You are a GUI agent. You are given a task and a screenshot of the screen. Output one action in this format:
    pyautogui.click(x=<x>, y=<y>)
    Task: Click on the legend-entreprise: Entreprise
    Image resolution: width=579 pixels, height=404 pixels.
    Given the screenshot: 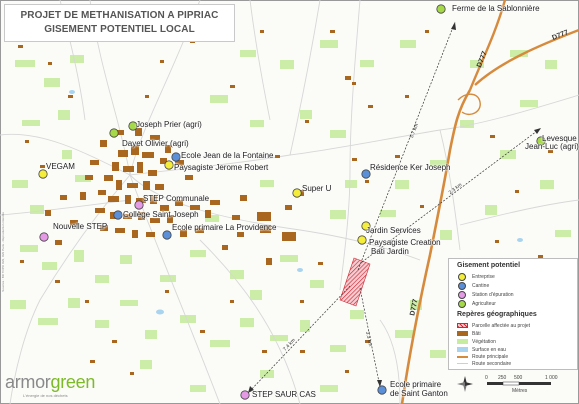 What is the action you would take?
    pyautogui.click(x=483, y=277)
    